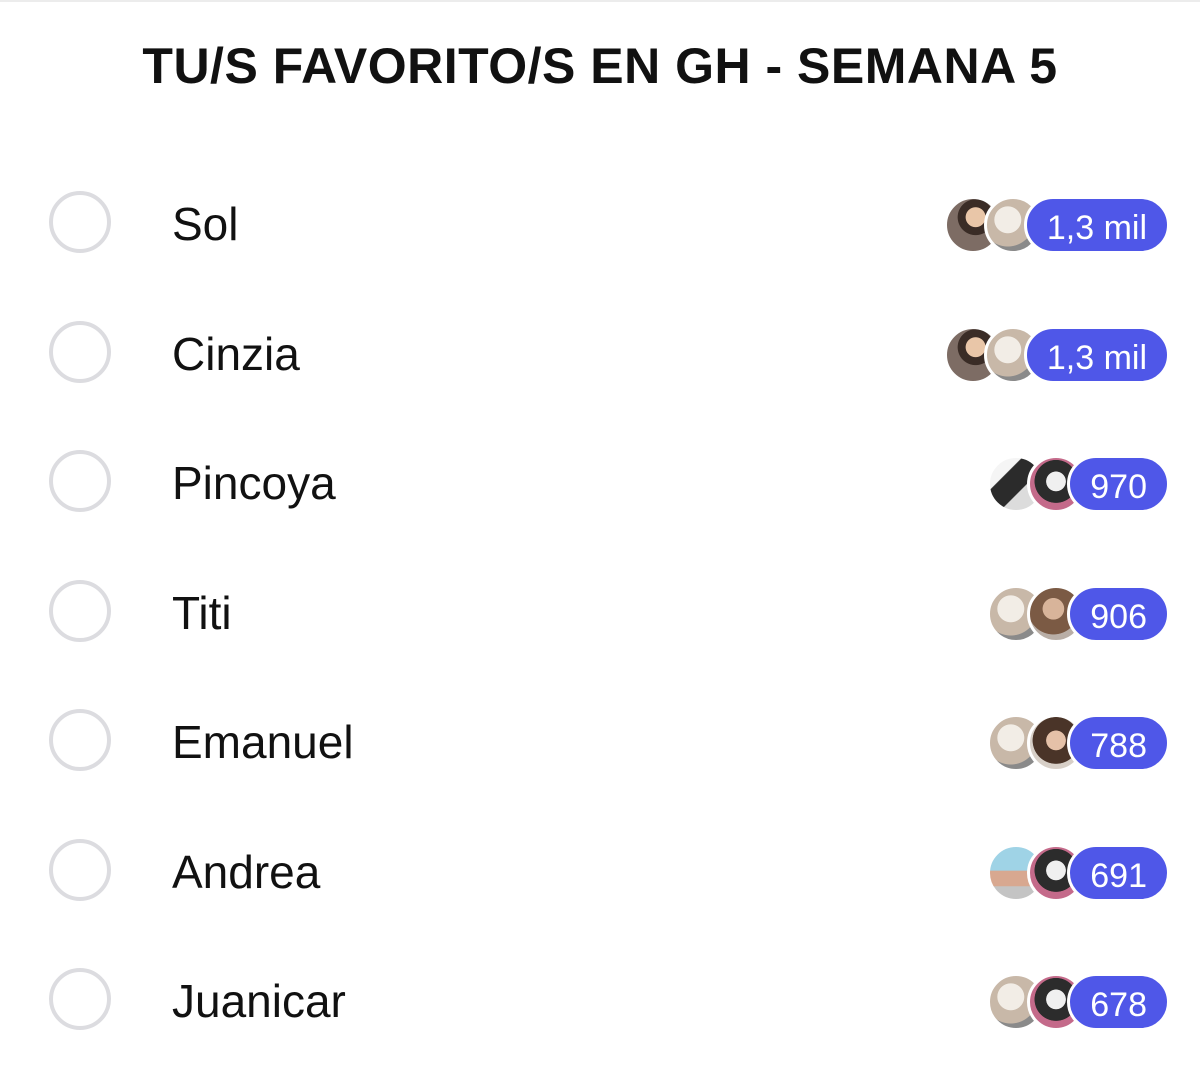 This screenshot has height=1071, width=1200. What do you see at coordinates (1118, 743) in the screenshot?
I see `vote-count-badge: 788` at bounding box center [1118, 743].